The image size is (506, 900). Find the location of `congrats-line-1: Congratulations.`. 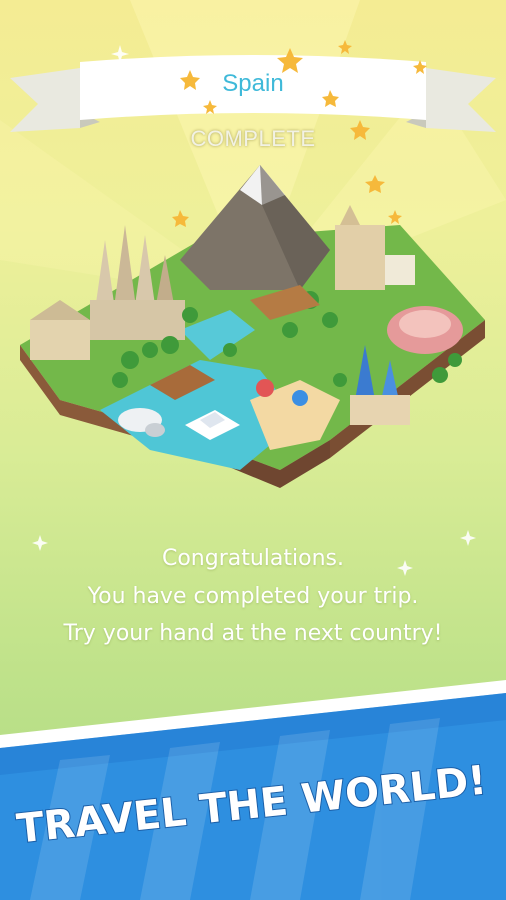

congrats-line-1: Congratulations. is located at coordinates (252, 558).